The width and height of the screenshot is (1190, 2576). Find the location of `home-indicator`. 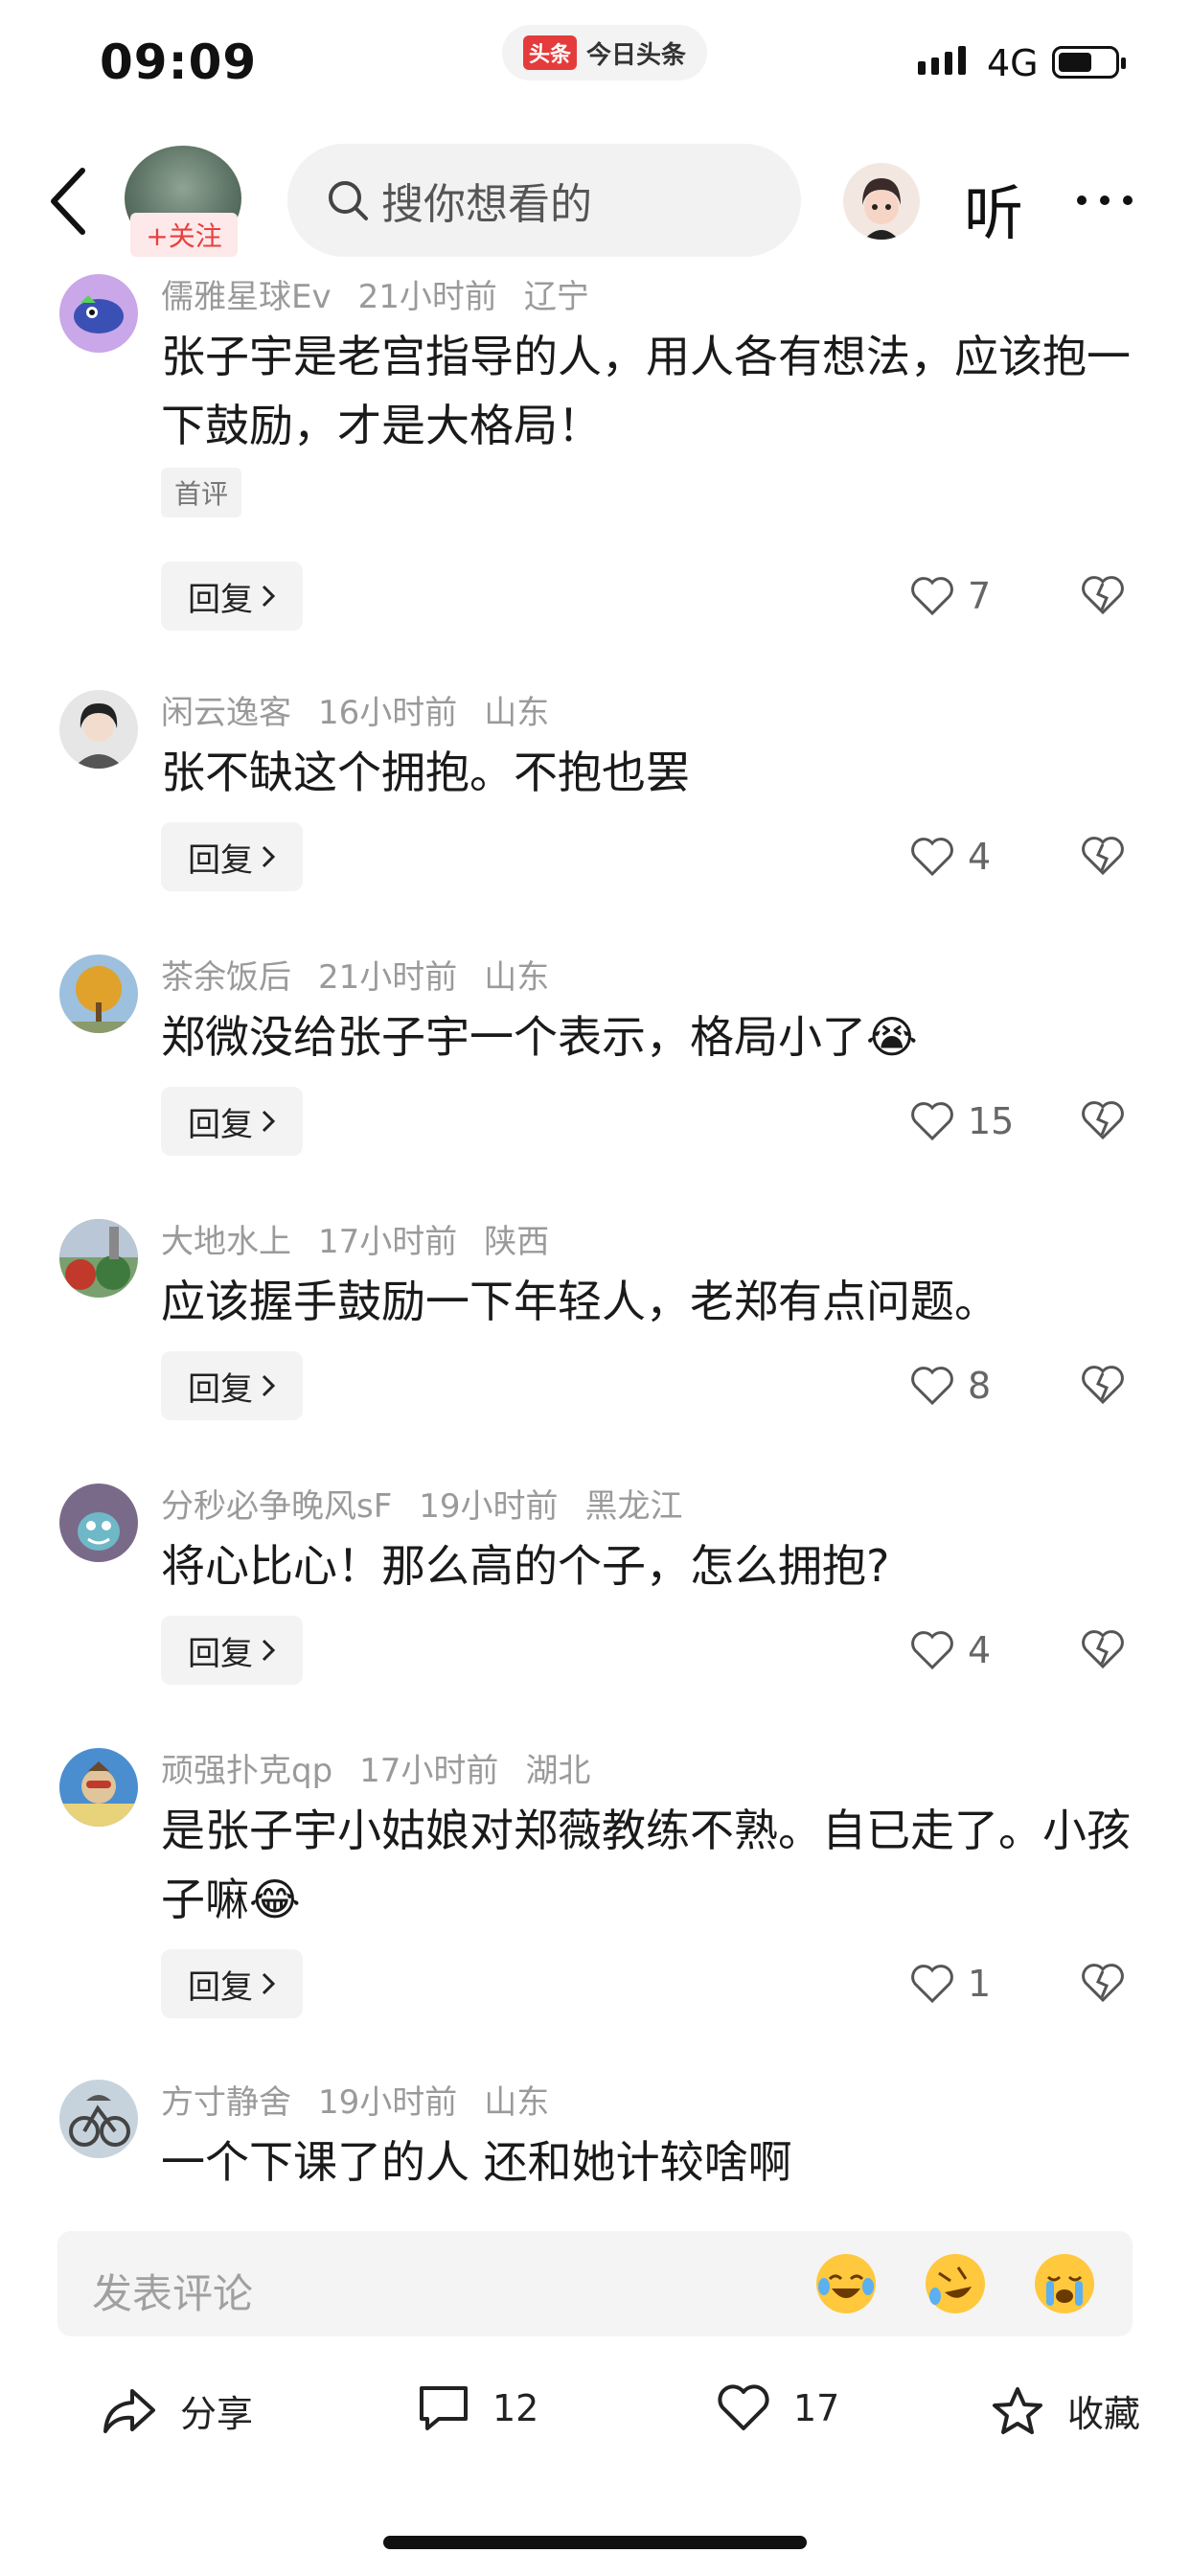

home-indicator is located at coordinates (595, 2542).